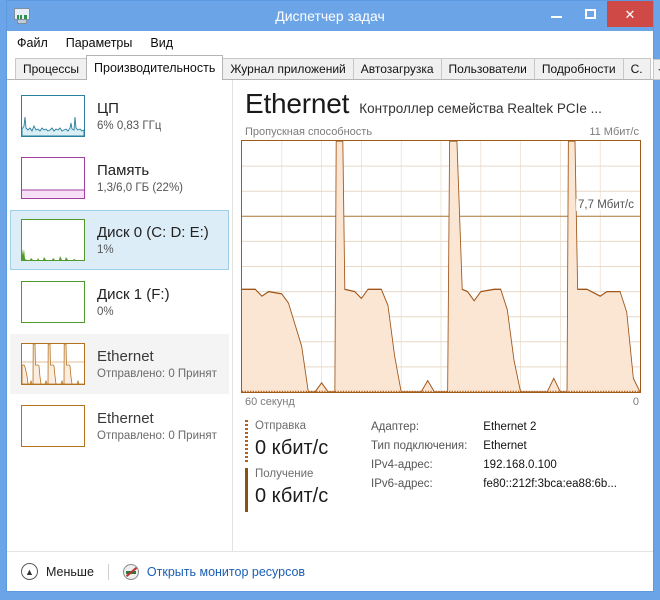 The image size is (660, 600). What do you see at coordinates (419, 446) in the screenshot?
I see `connection-type-key: Тип подключения:` at bounding box center [419, 446].